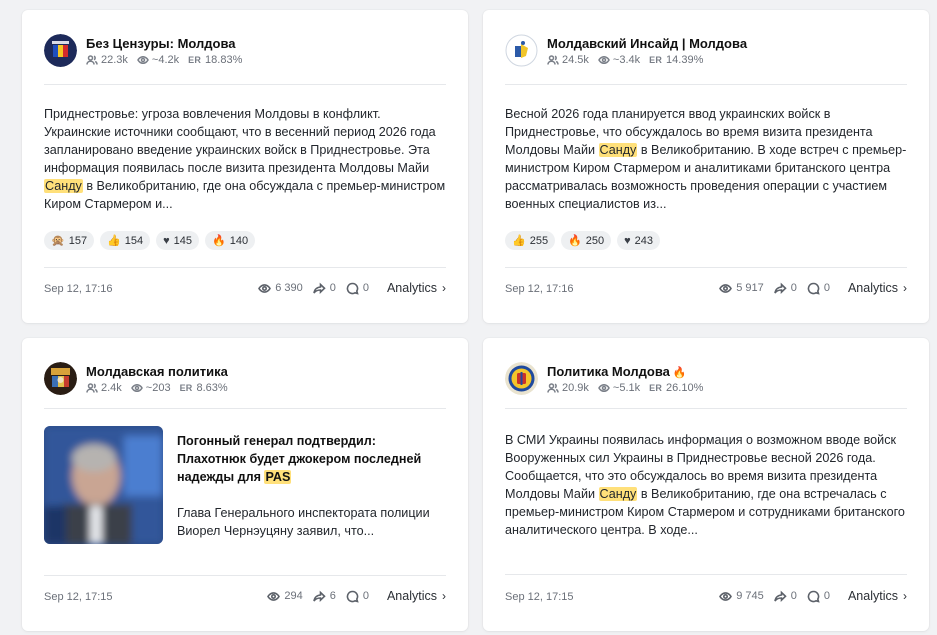 The width and height of the screenshot is (937, 635). What do you see at coordinates (134, 240) in the screenshot?
I see `reaction-count: 154` at bounding box center [134, 240].